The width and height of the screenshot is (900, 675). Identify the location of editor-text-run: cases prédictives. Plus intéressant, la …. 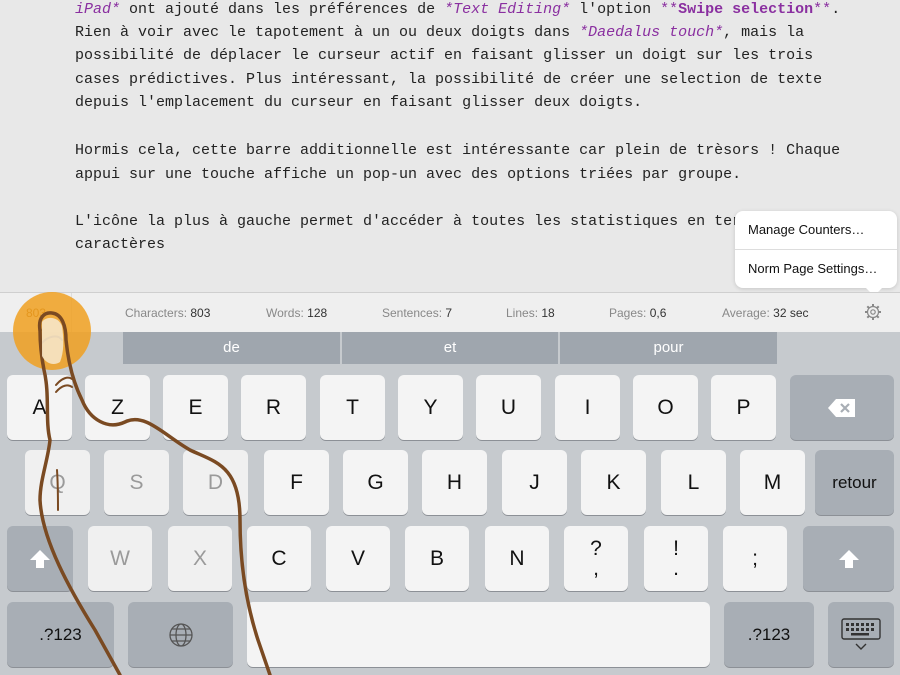
(449, 79).